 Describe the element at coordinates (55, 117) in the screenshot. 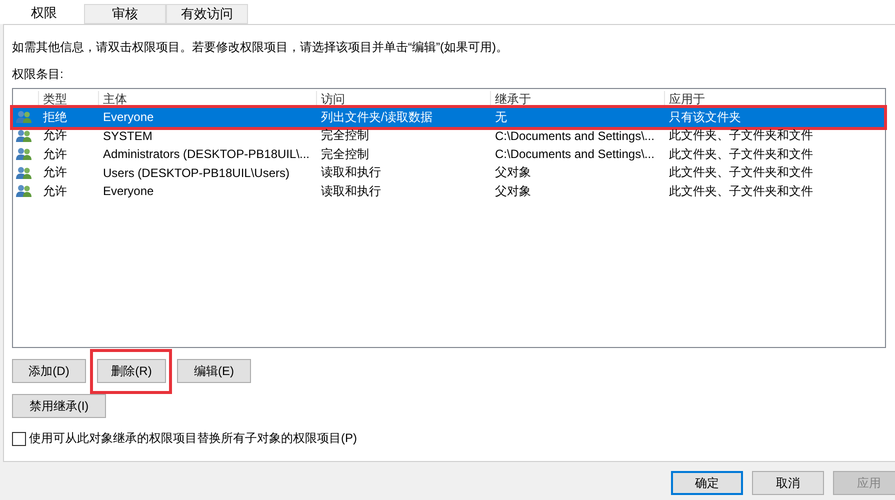

I see `table-cell-text: 拒绝` at that location.